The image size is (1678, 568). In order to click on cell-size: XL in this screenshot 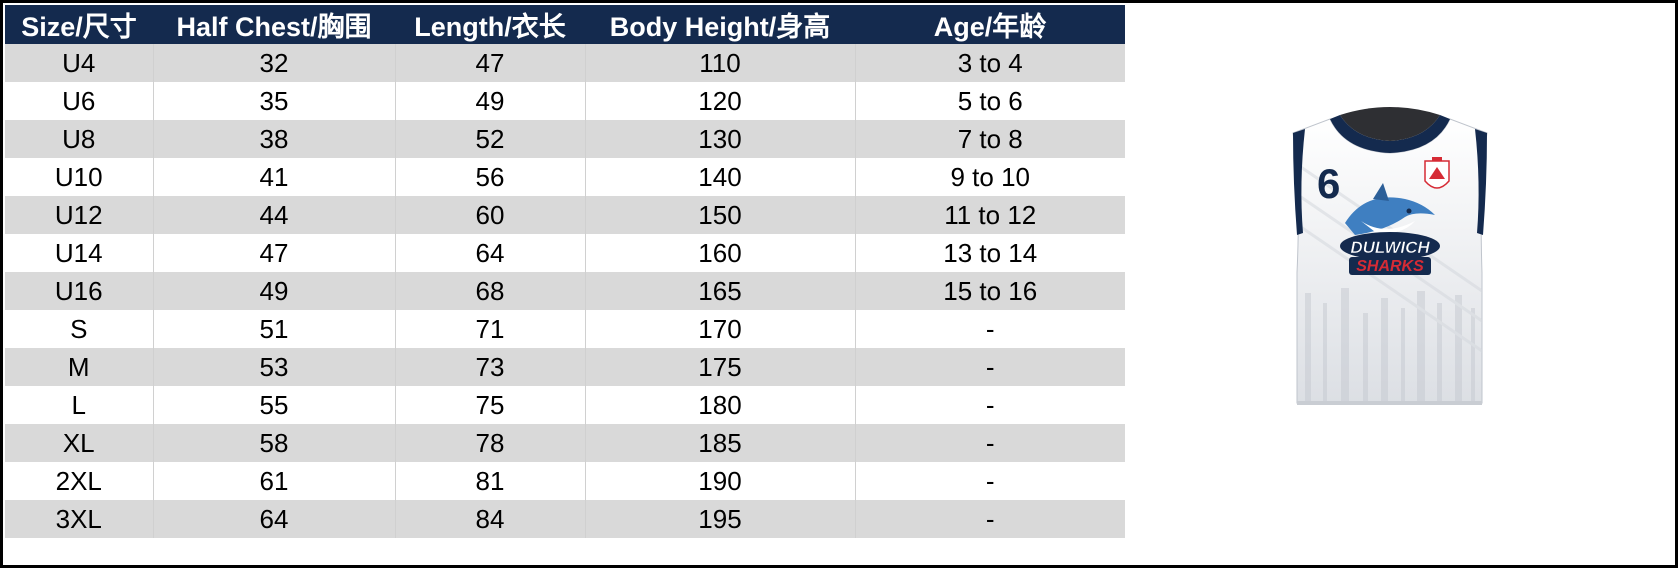, I will do `click(79, 443)`.